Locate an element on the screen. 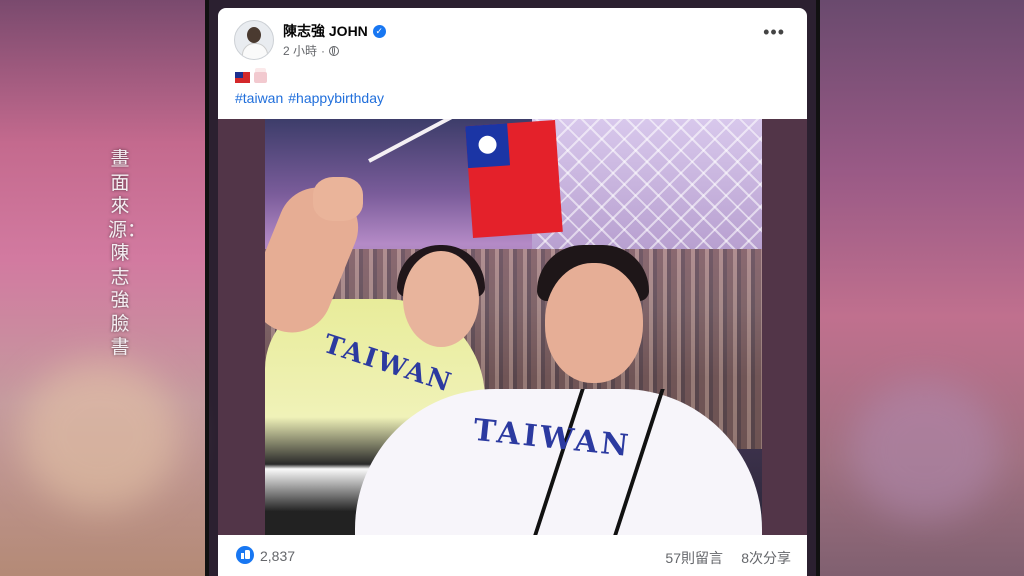 This screenshot has width=1024, height=576. share-count: 8次分享 is located at coordinates (766, 558).